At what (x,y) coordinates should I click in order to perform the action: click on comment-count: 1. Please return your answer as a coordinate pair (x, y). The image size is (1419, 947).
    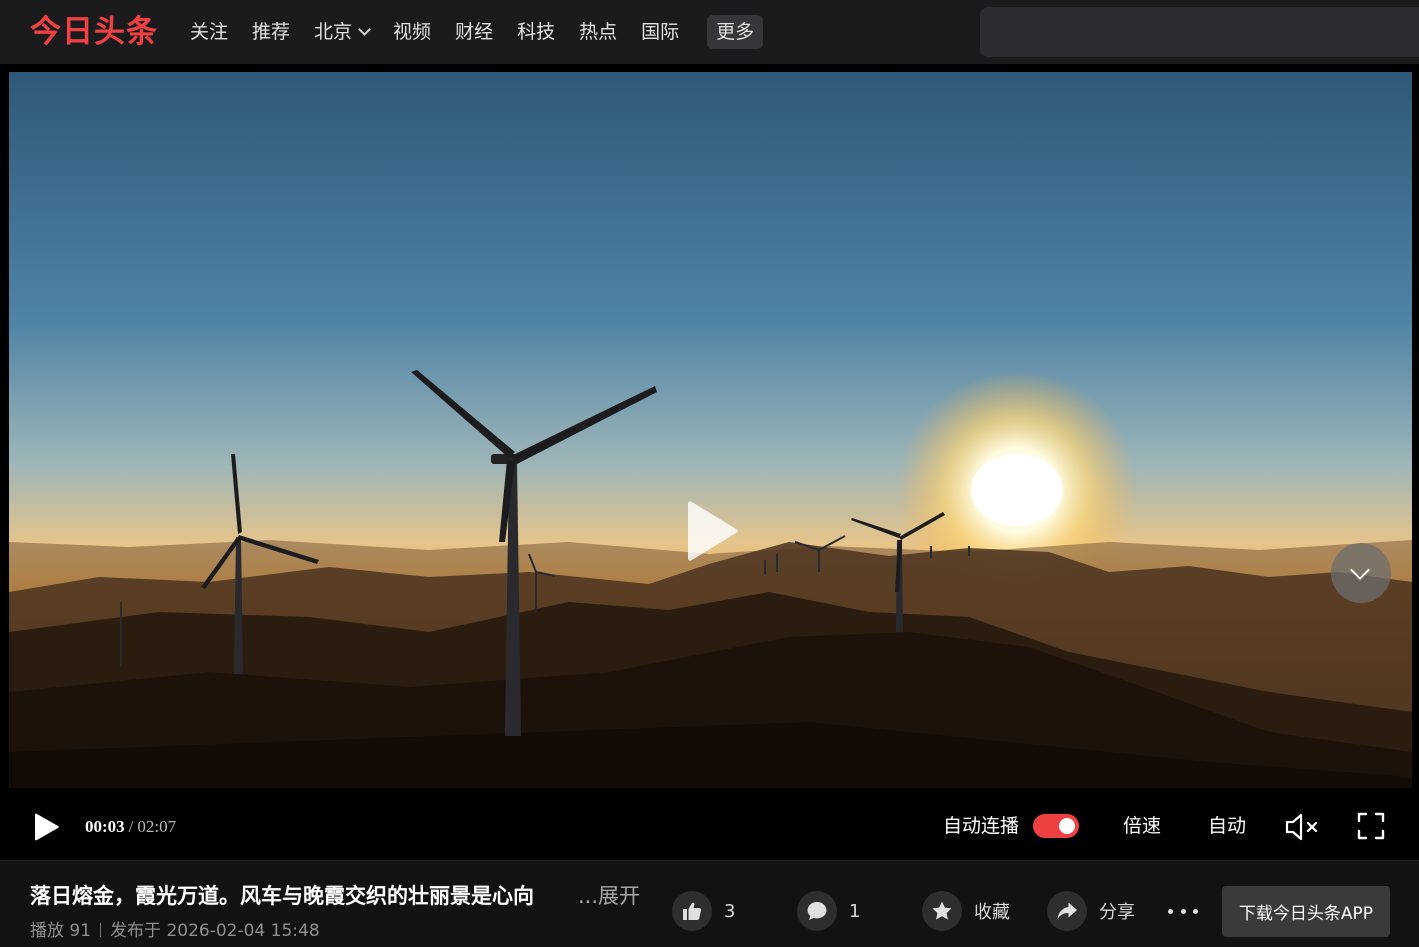
    Looking at the image, I should click on (855, 911).